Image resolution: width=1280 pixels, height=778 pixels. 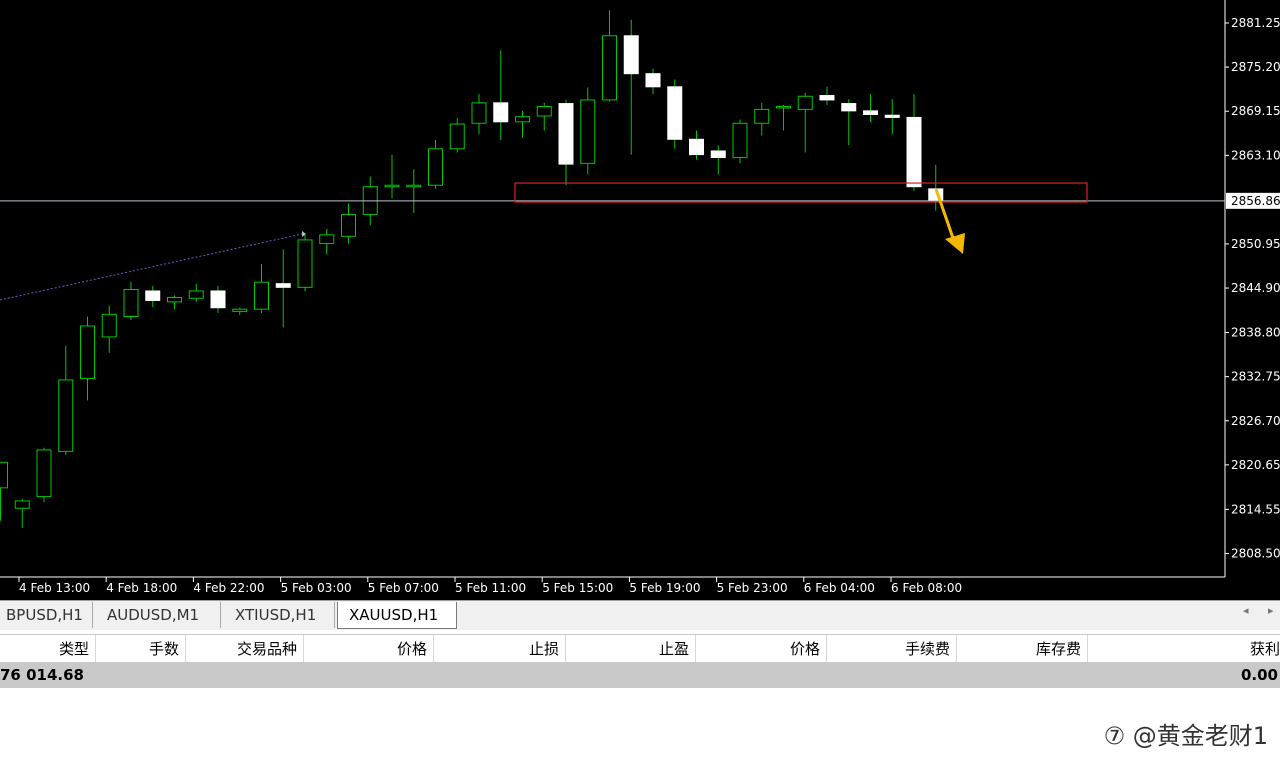 What do you see at coordinates (892, 649) in the screenshot?
I see `column-header-commission: 手续费` at bounding box center [892, 649].